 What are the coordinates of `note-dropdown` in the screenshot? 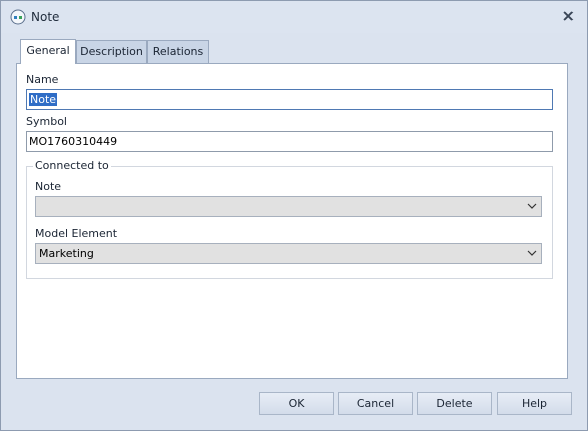 It's located at (288, 206).